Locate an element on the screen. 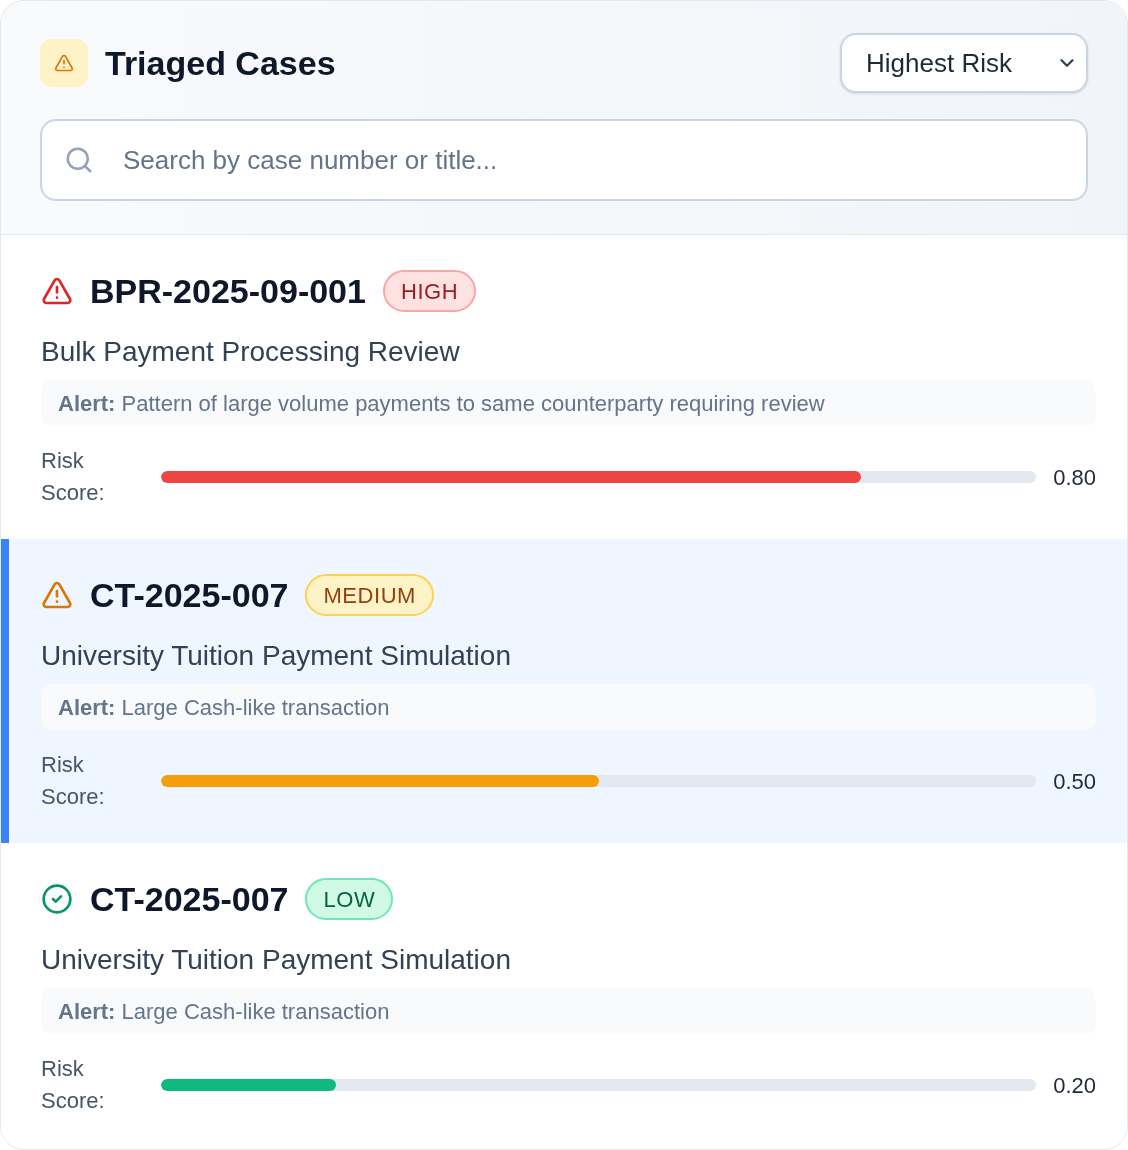  search-icon is located at coordinates (79, 160).